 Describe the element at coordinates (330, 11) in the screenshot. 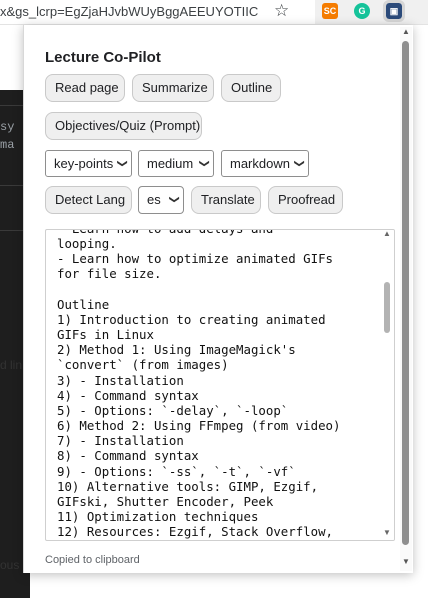

I see `sc-extension-icon: SC` at that location.